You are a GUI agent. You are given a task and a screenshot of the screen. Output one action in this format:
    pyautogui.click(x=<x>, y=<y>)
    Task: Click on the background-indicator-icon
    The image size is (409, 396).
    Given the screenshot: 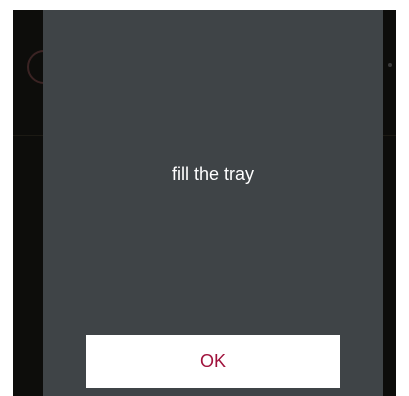 What is the action you would take?
    pyautogui.click(x=390, y=65)
    